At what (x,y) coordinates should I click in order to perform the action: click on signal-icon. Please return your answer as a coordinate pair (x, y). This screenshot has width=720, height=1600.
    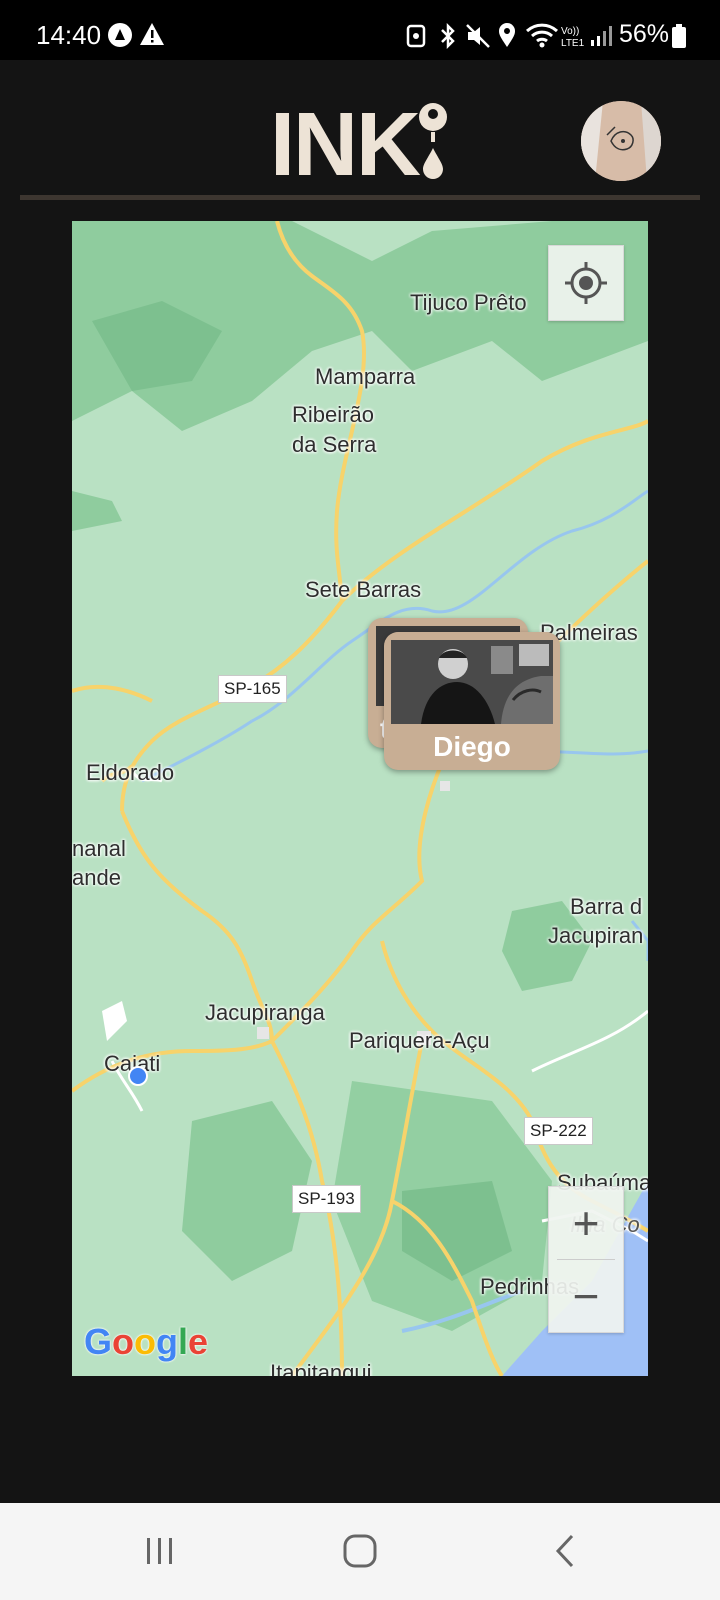
    Looking at the image, I should click on (601, 38).